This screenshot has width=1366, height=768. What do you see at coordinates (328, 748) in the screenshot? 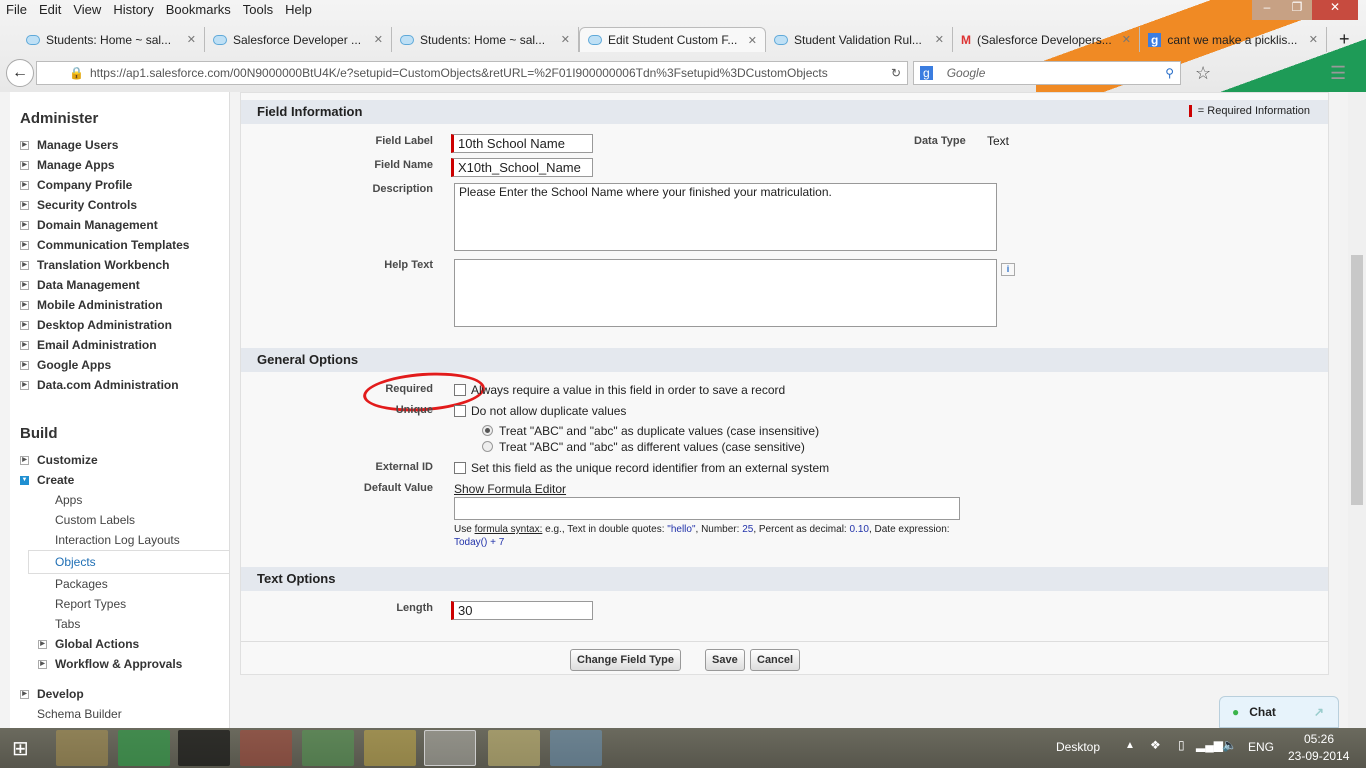
I see `app-icon` at bounding box center [328, 748].